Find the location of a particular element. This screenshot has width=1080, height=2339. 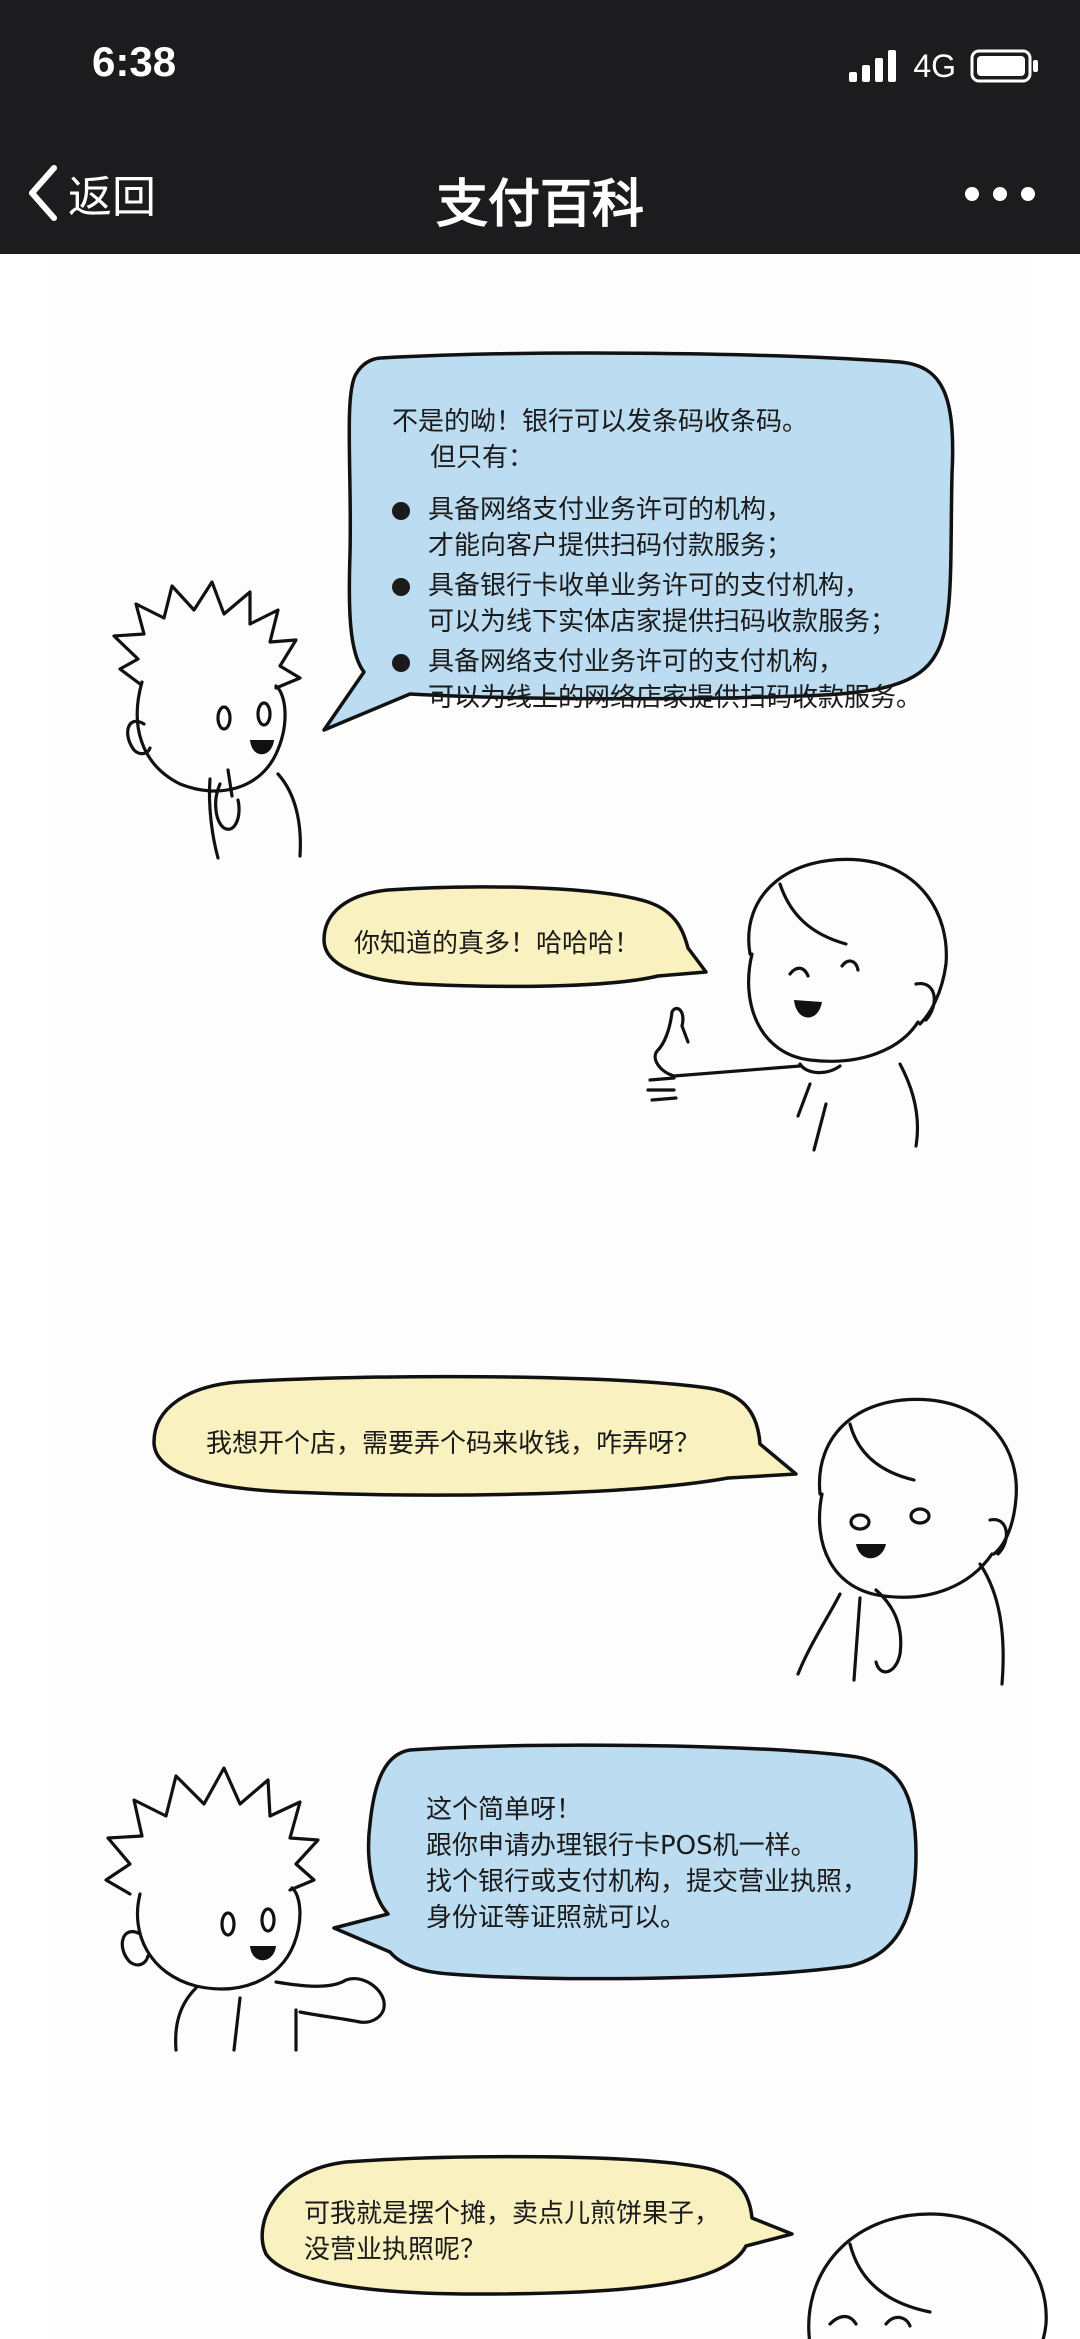

list-item: 具备网络支付业务许可的机构， 才能向客户提供扫码付款服务； is located at coordinates (672, 528).